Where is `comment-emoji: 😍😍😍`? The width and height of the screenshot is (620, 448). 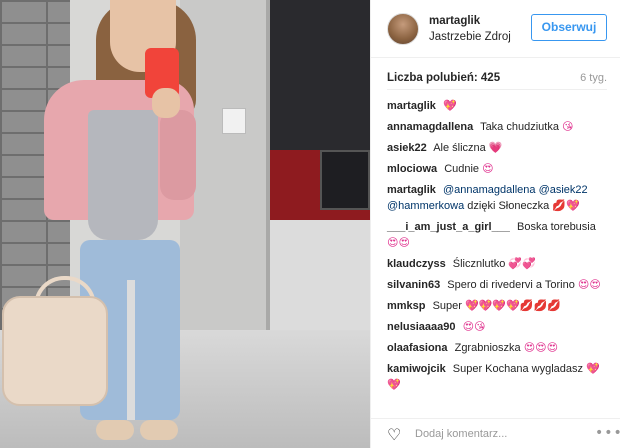 comment-emoji: 😍😍😍 is located at coordinates (541, 347).